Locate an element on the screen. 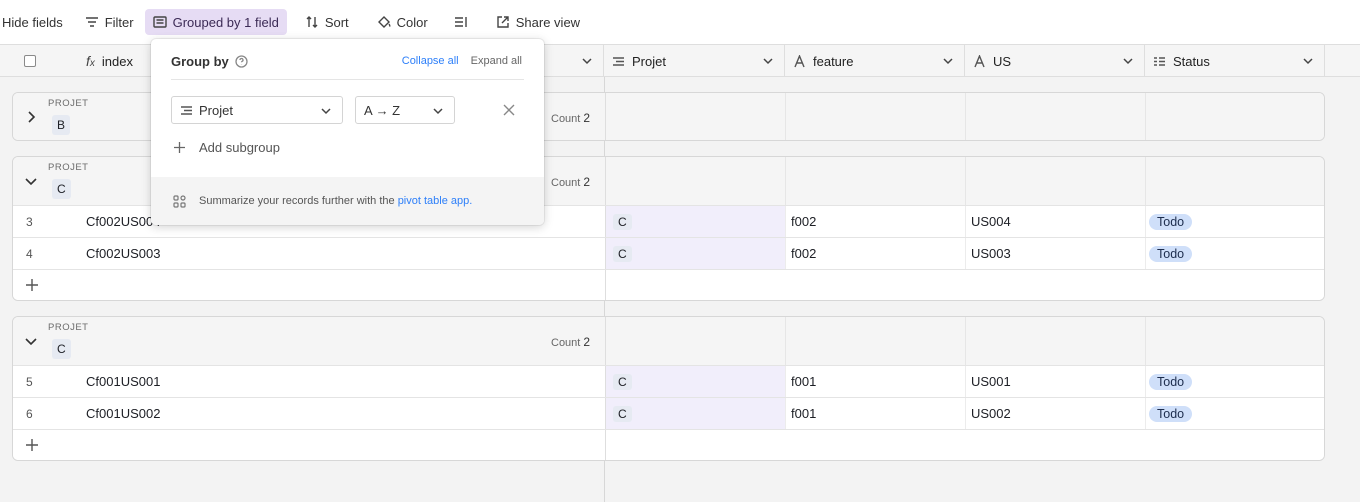 This screenshot has height=502, width=1360. single-select-icon is located at coordinates (186, 110).